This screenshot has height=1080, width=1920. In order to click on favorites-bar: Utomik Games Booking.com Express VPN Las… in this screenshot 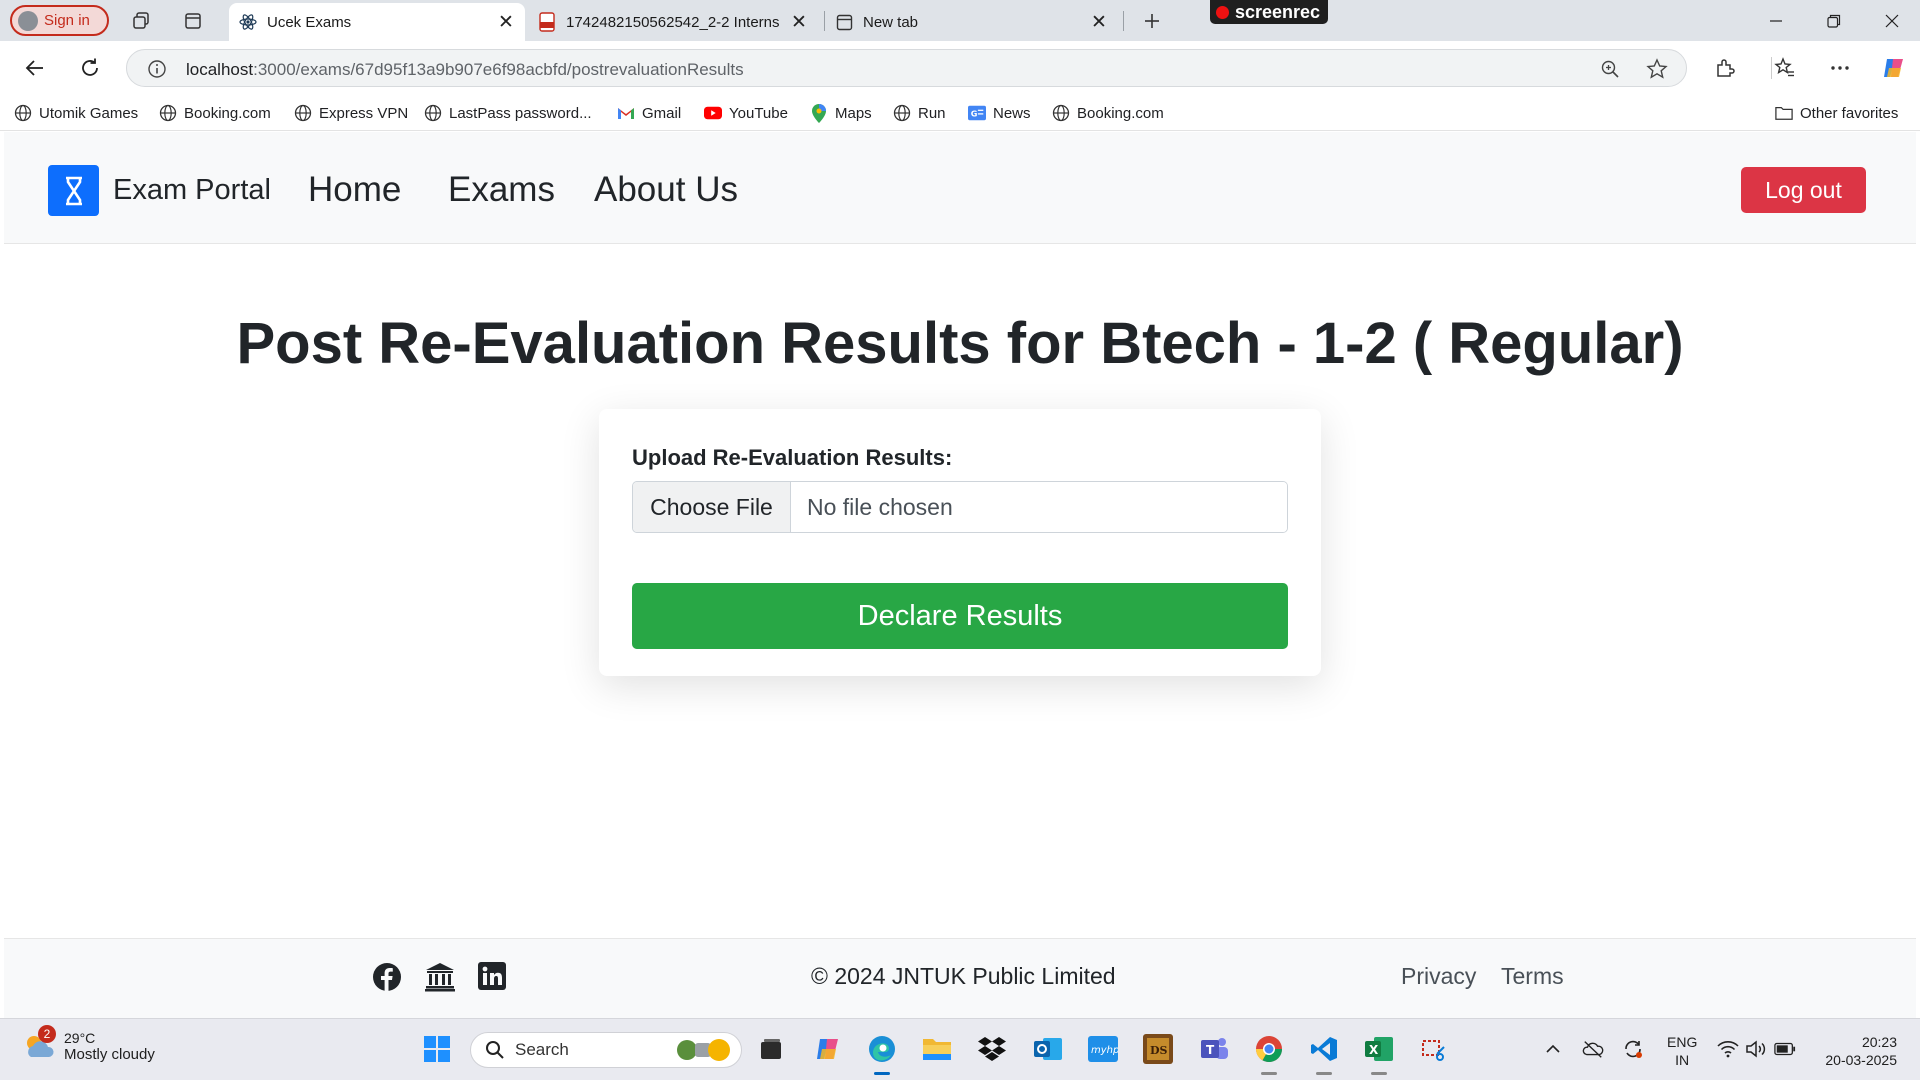, I will do `click(960, 113)`.